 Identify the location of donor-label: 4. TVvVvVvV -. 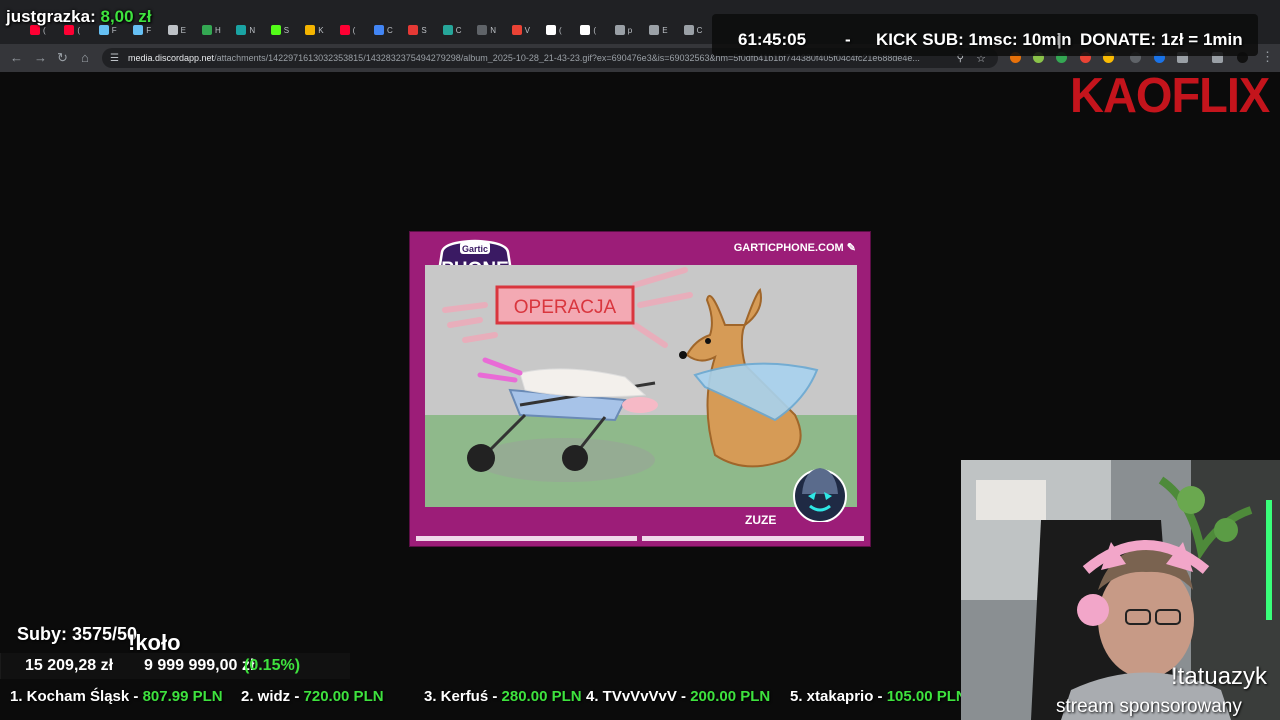
(638, 696).